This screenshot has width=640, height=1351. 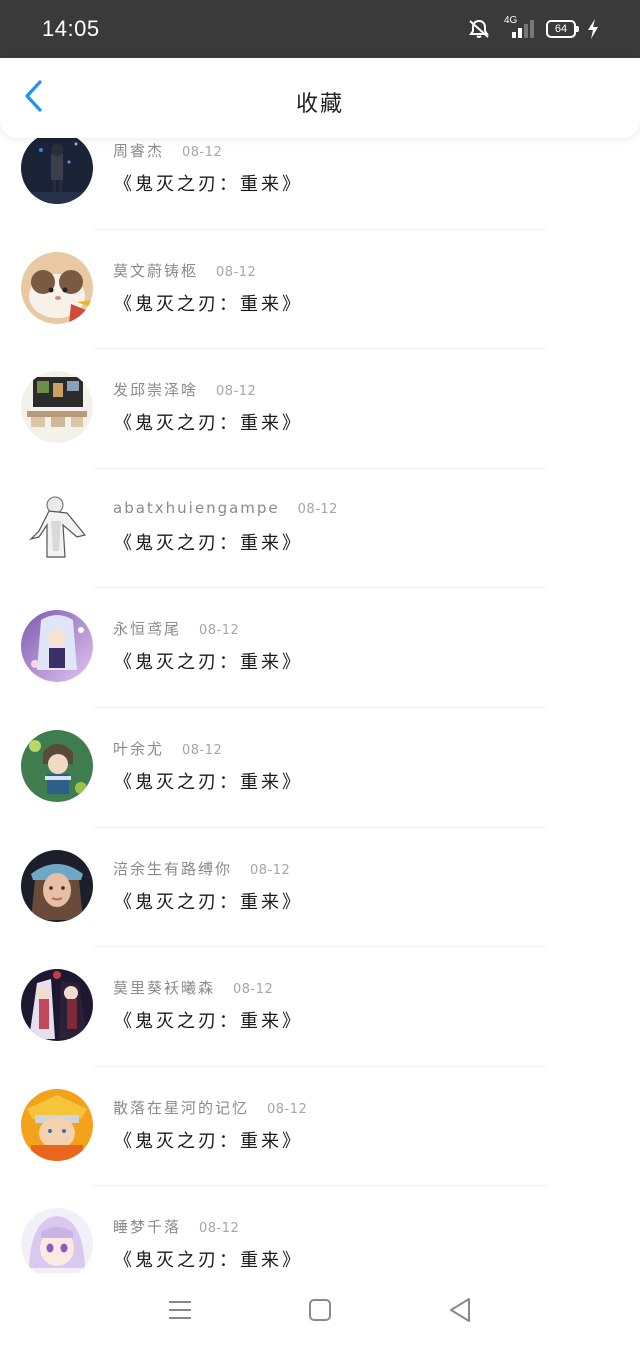 What do you see at coordinates (196, 508) in the screenshot?
I see `username: abatxhuiengampe` at bounding box center [196, 508].